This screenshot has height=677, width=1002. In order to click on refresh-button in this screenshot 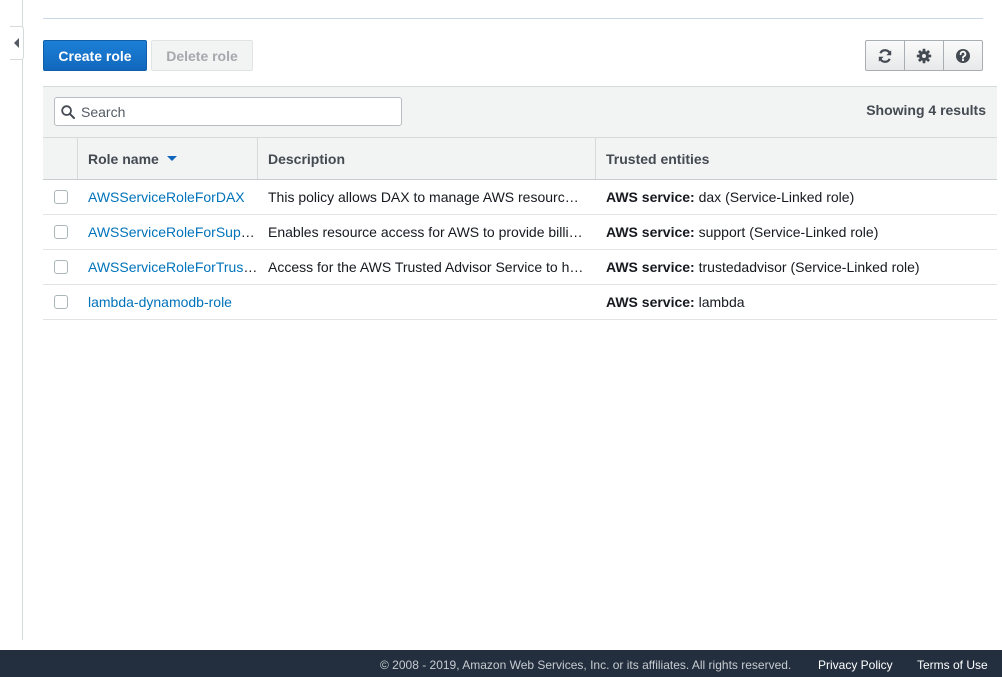, I will do `click(885, 55)`.